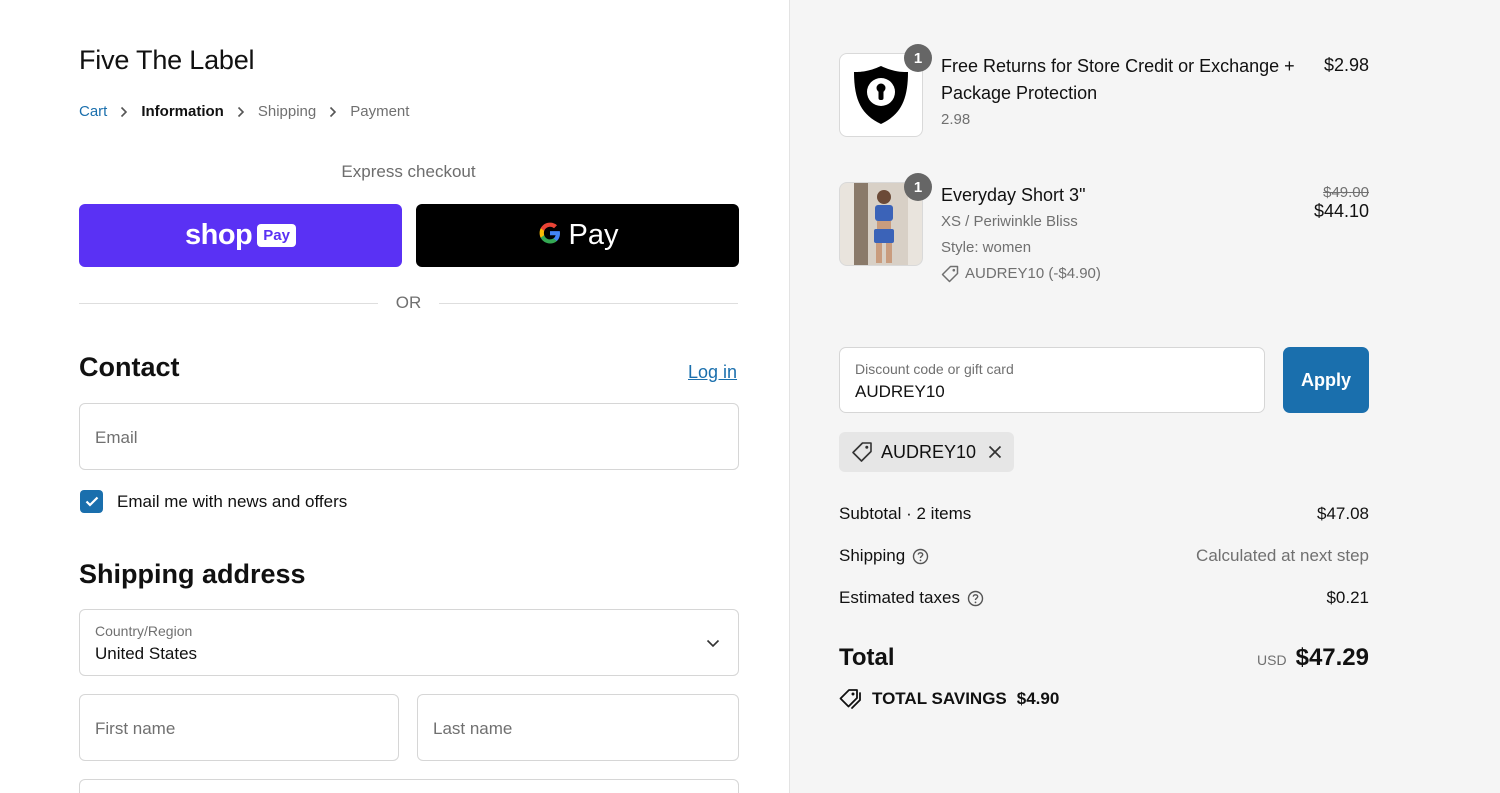 Image resolution: width=1500 pixels, height=793 pixels. I want to click on item-discount: AUDREY10 (-$4.90), so click(1126, 274).